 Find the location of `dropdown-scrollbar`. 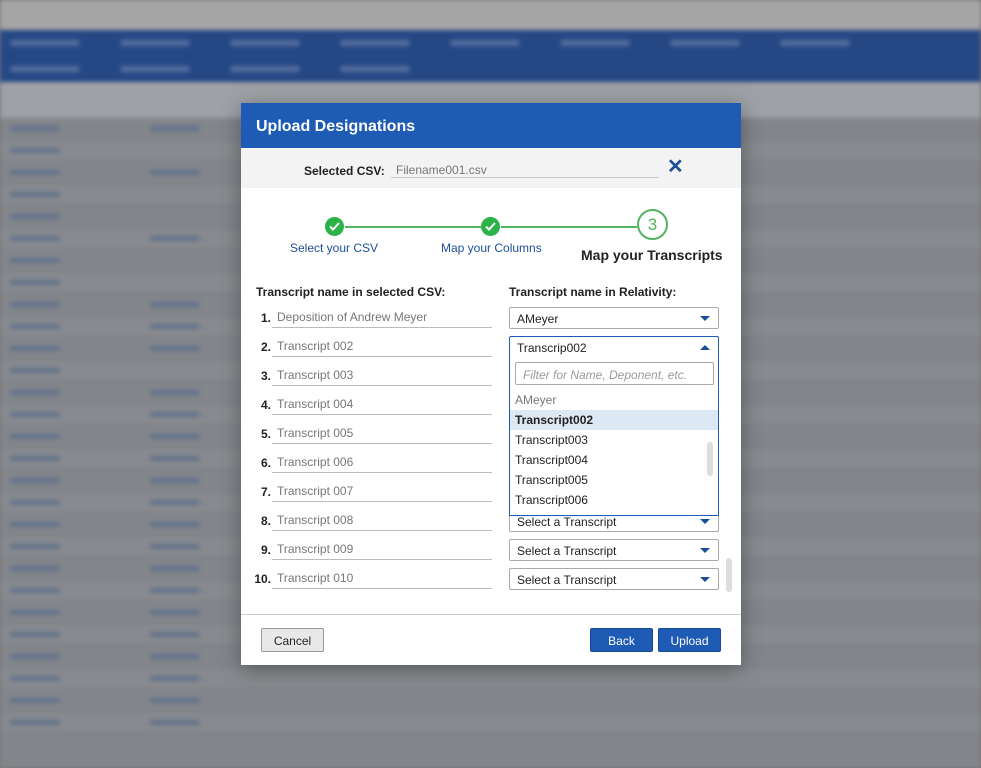

dropdown-scrollbar is located at coordinates (710, 459).